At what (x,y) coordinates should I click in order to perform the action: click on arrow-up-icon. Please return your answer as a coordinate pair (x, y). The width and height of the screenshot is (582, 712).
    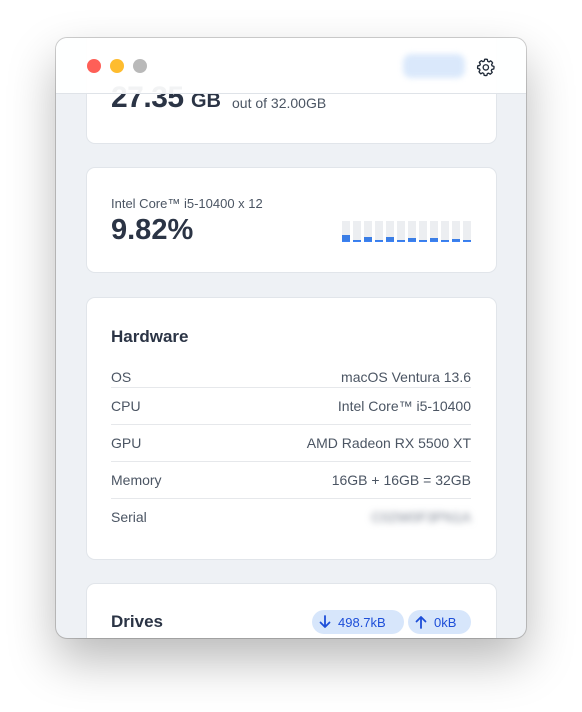
    Looking at the image, I should click on (421, 622).